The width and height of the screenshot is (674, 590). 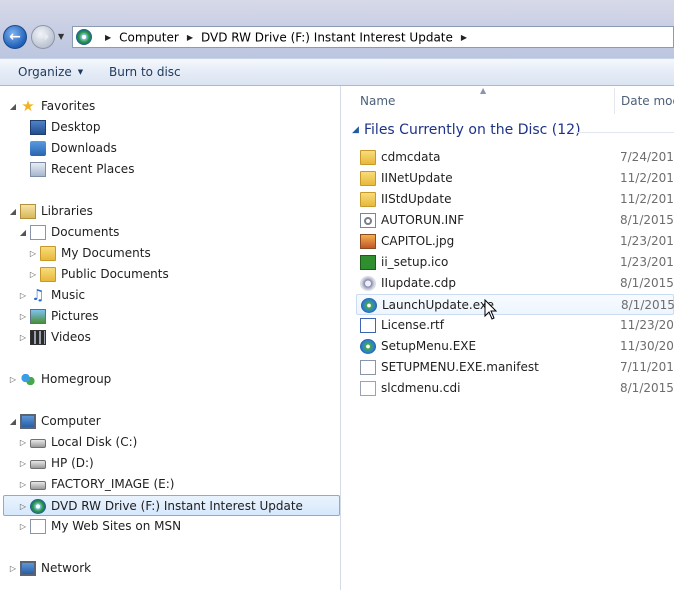 What do you see at coordinates (61, 36) in the screenshot?
I see `recent-pages-dropdown: ▼` at bounding box center [61, 36].